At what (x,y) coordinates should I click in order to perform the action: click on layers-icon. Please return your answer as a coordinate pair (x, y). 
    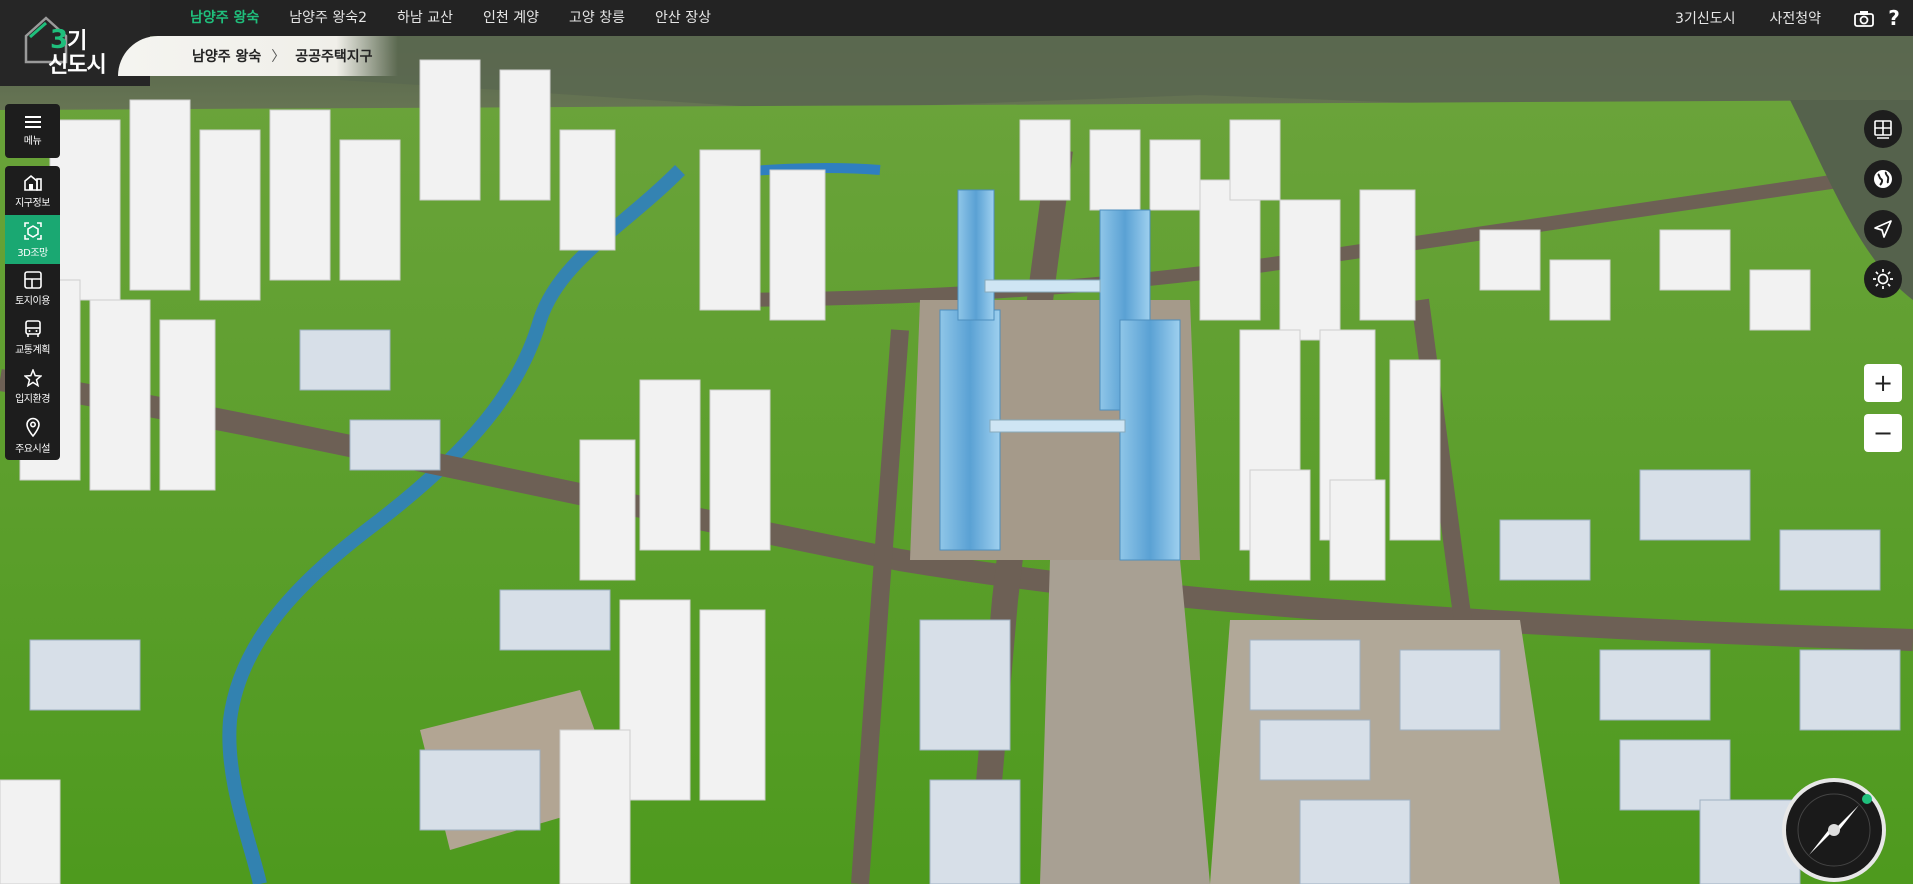
    Looking at the image, I should click on (1883, 129).